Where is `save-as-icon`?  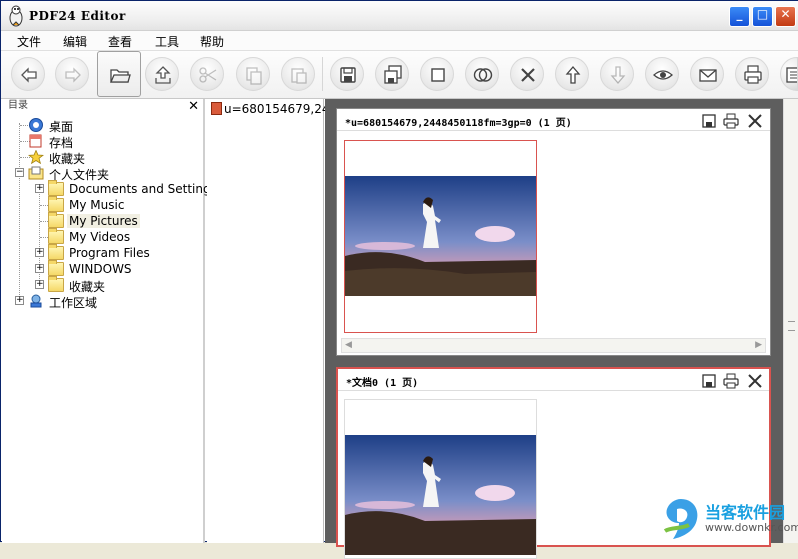 save-as-icon is located at coordinates (393, 74).